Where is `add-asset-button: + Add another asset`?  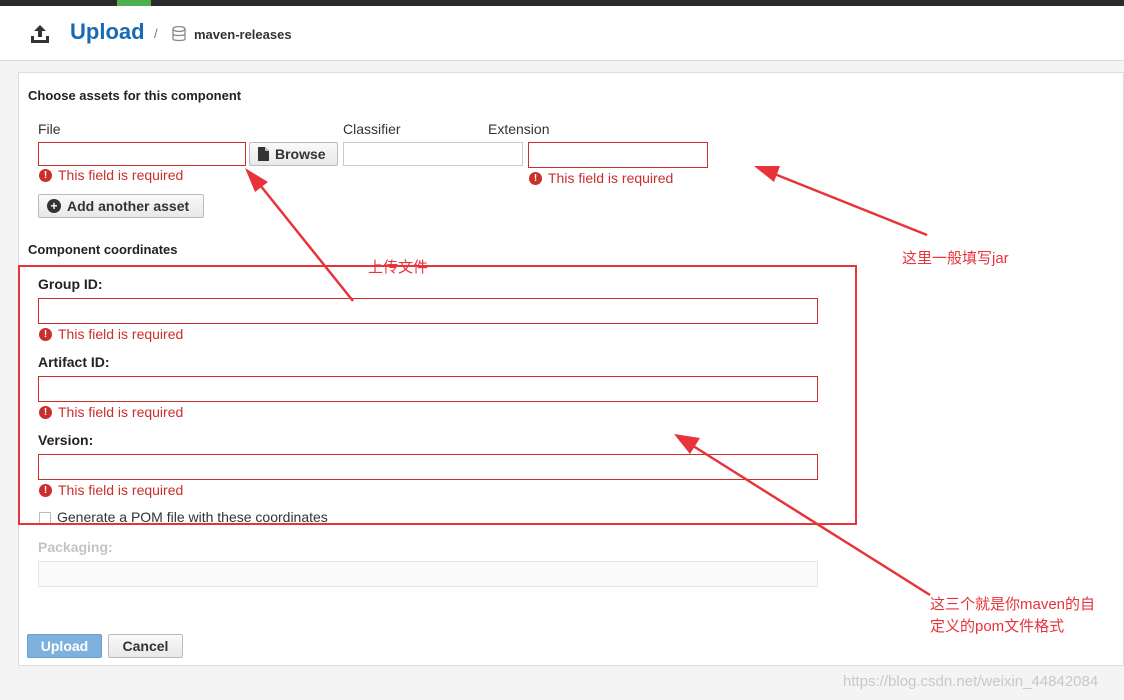
add-asset-button: + Add another asset is located at coordinates (121, 206).